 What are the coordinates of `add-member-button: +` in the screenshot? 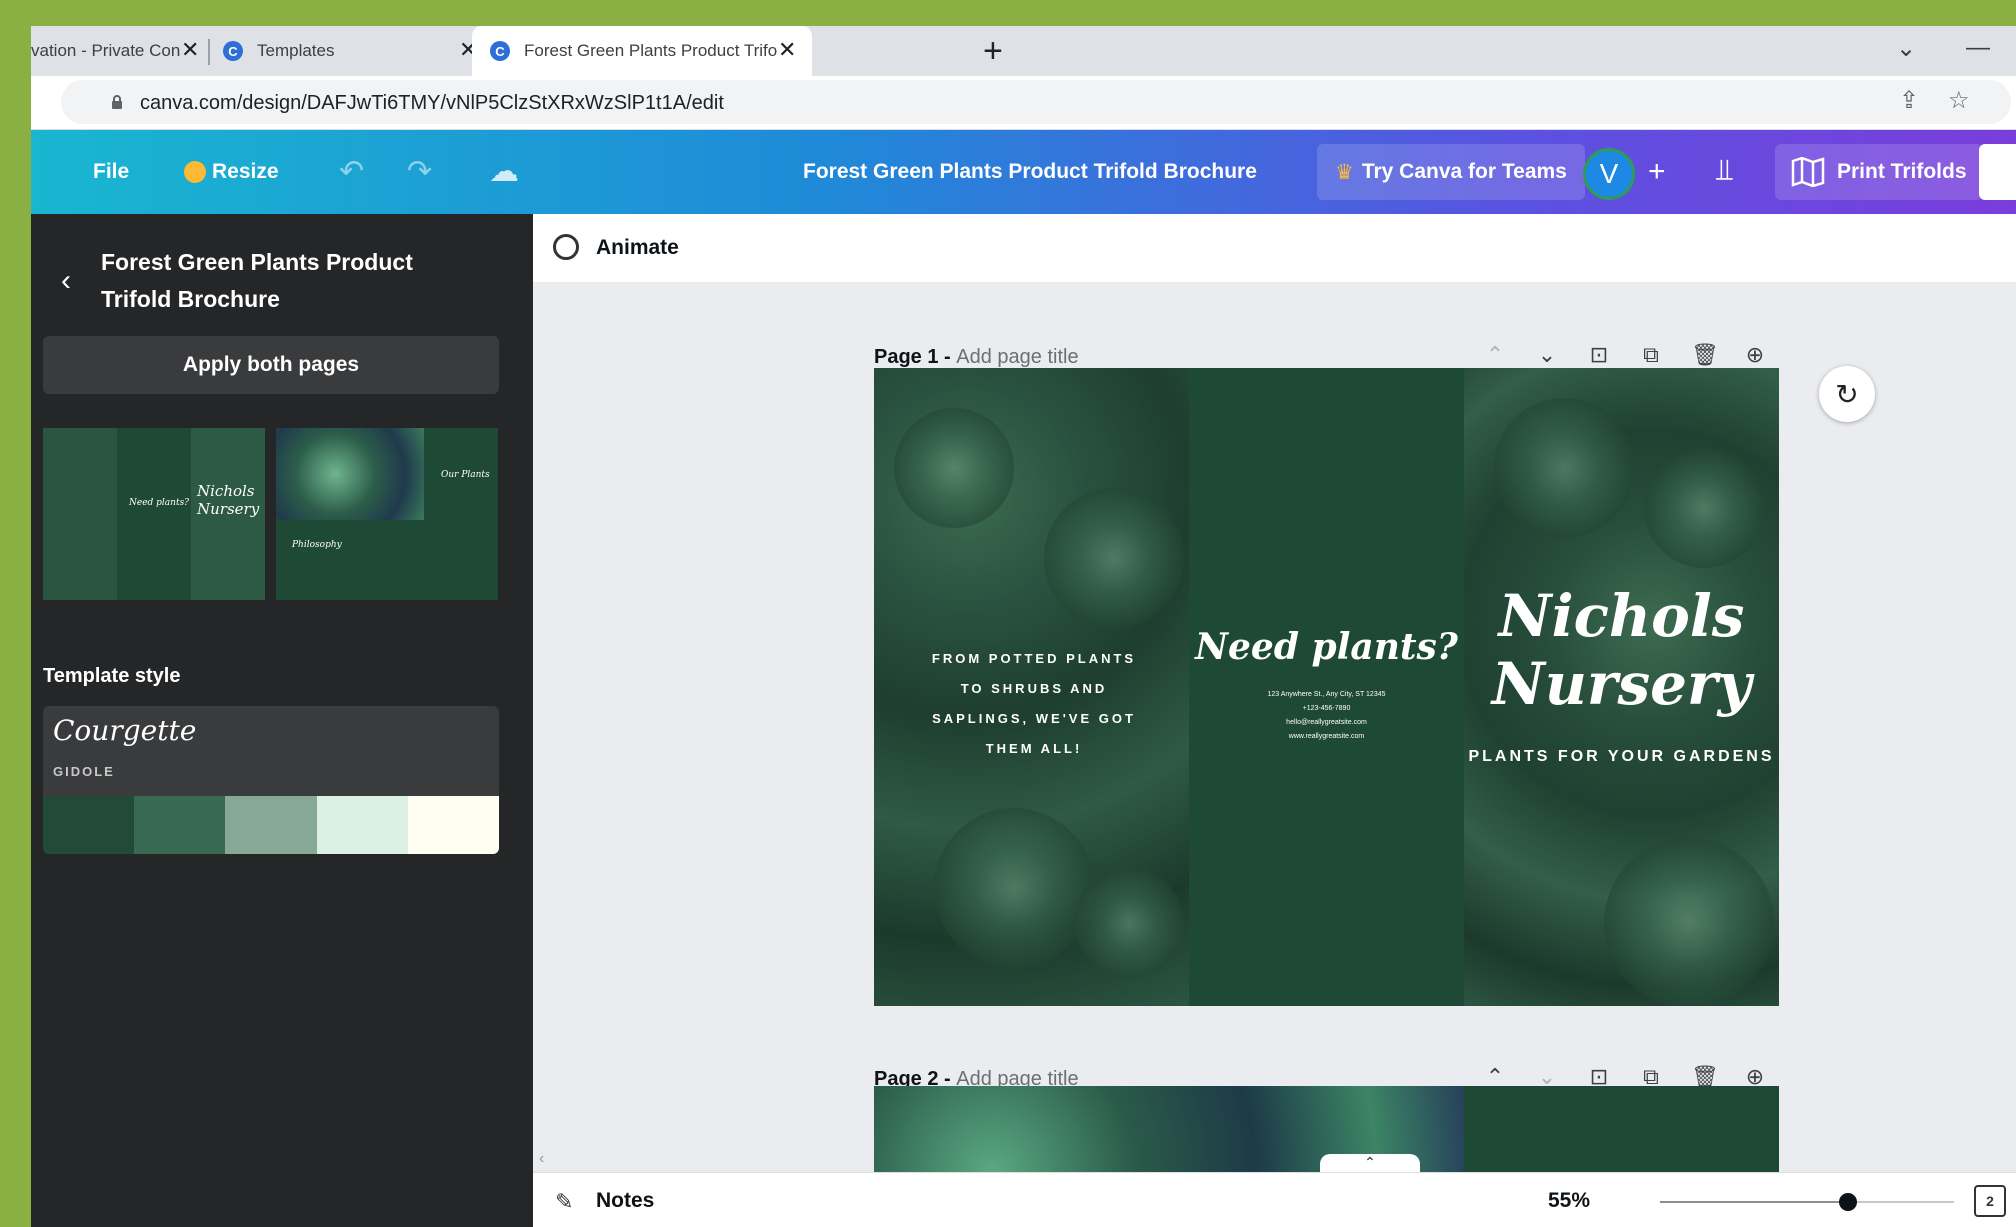 It's located at (1657, 172).